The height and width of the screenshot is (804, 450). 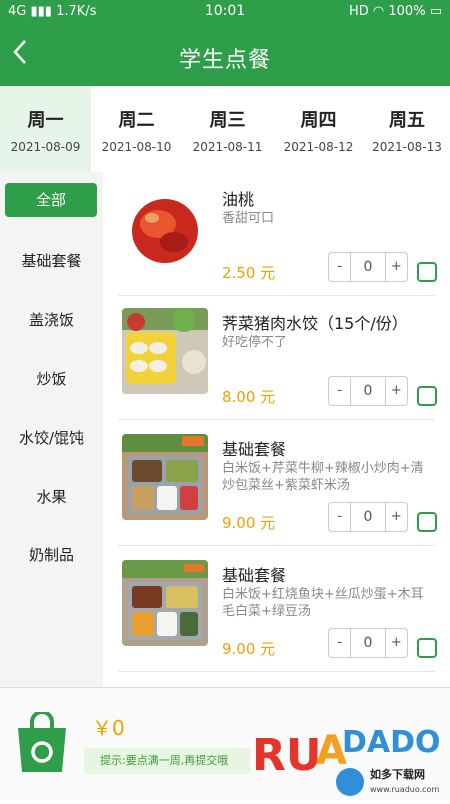 I want to click on svg-text: www.ruaduo.com, so click(x=404, y=789).